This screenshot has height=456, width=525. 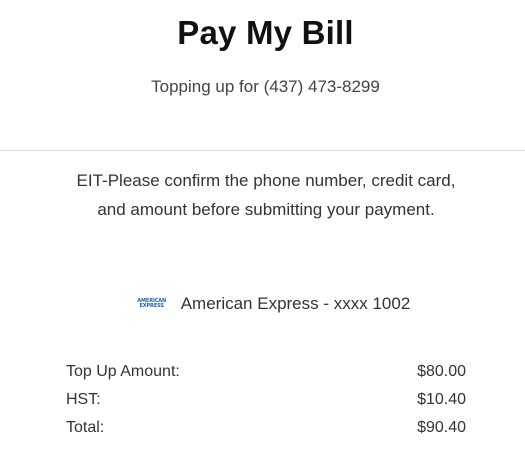 What do you see at coordinates (441, 371) in the screenshot?
I see `summary-value: $80.00` at bounding box center [441, 371].